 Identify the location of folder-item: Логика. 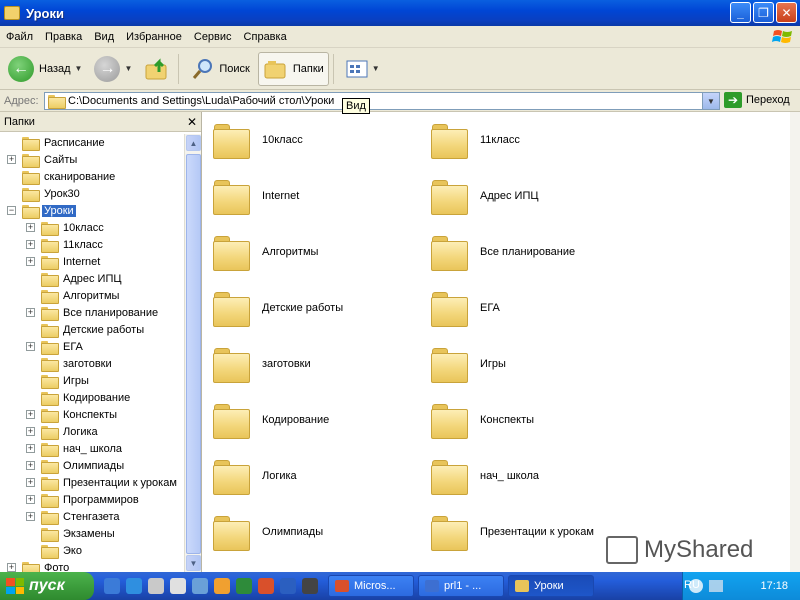
(255, 476).